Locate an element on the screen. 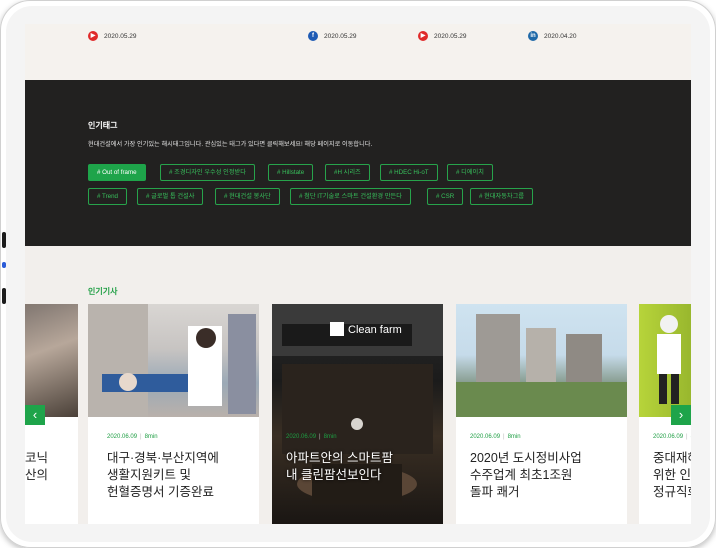  tag-button: # Out of frame is located at coordinates (117, 172).